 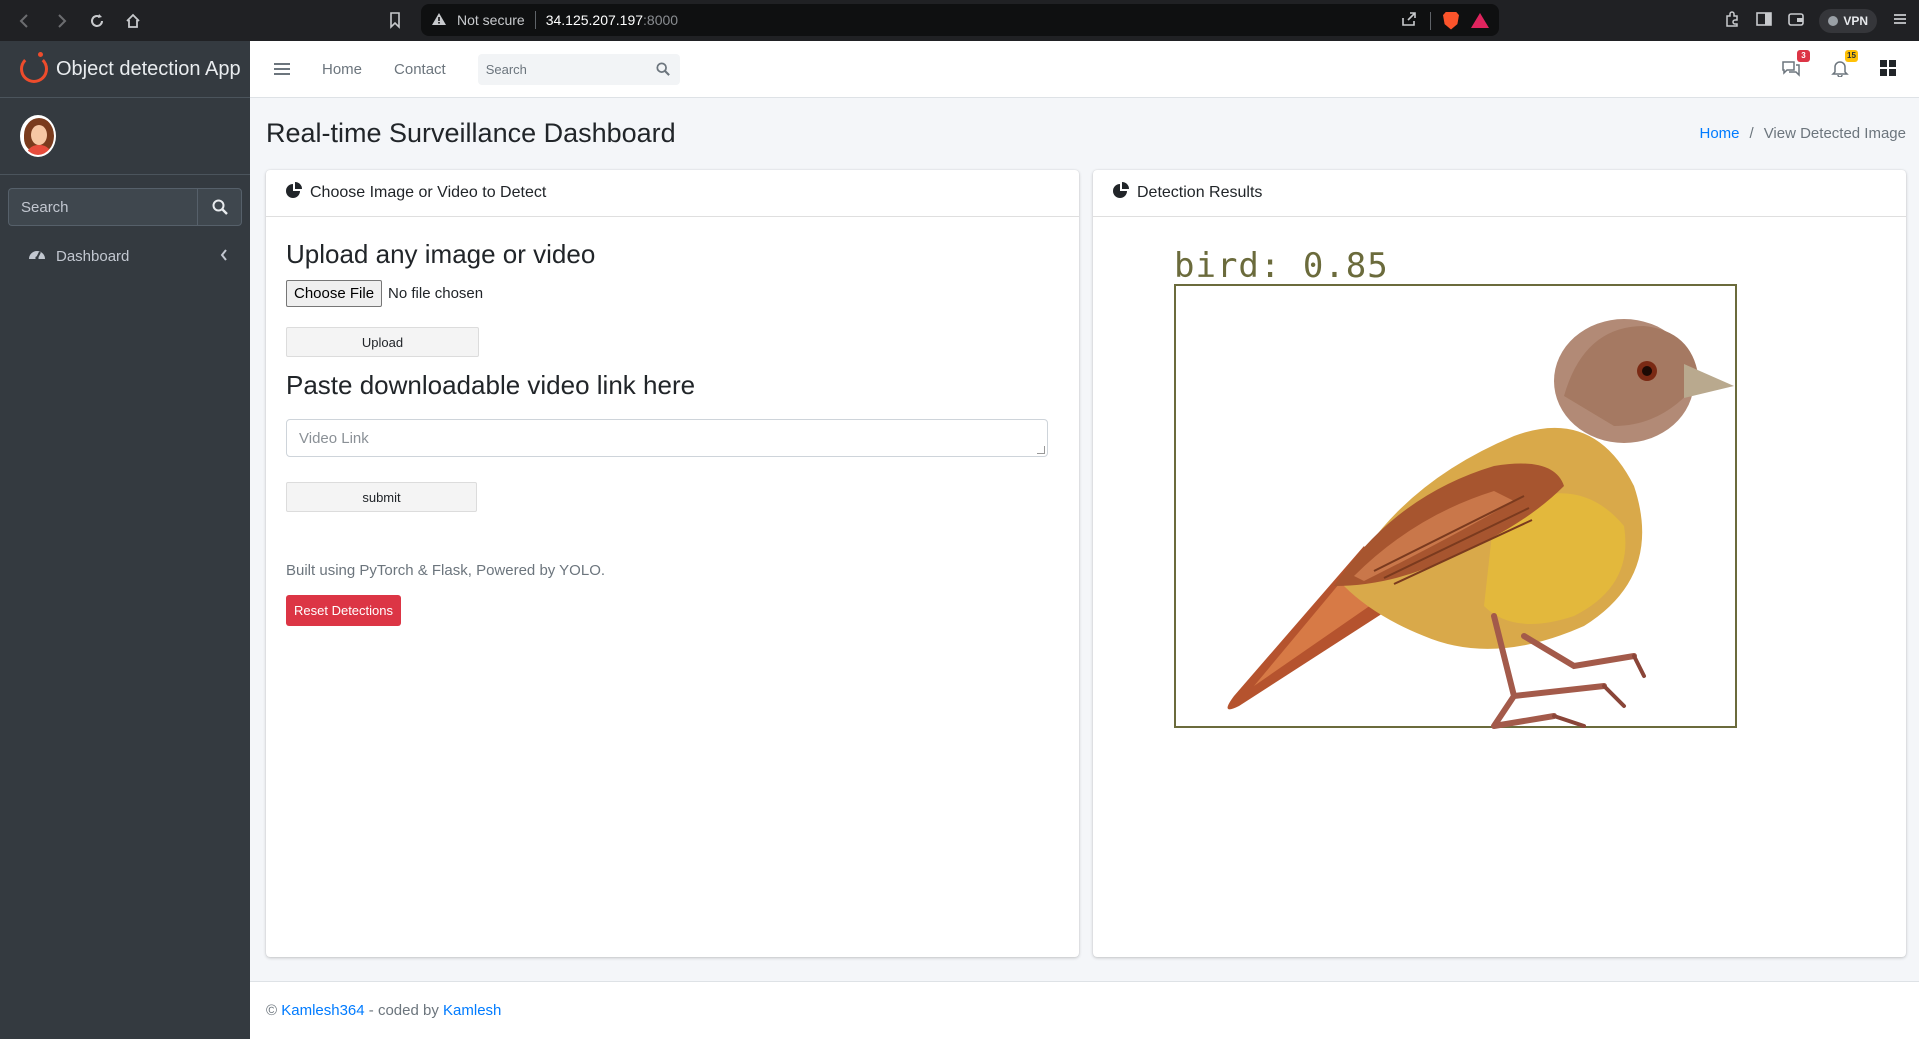 What do you see at coordinates (322, 1010) in the screenshot?
I see `author-link: Kamlesh364` at bounding box center [322, 1010].